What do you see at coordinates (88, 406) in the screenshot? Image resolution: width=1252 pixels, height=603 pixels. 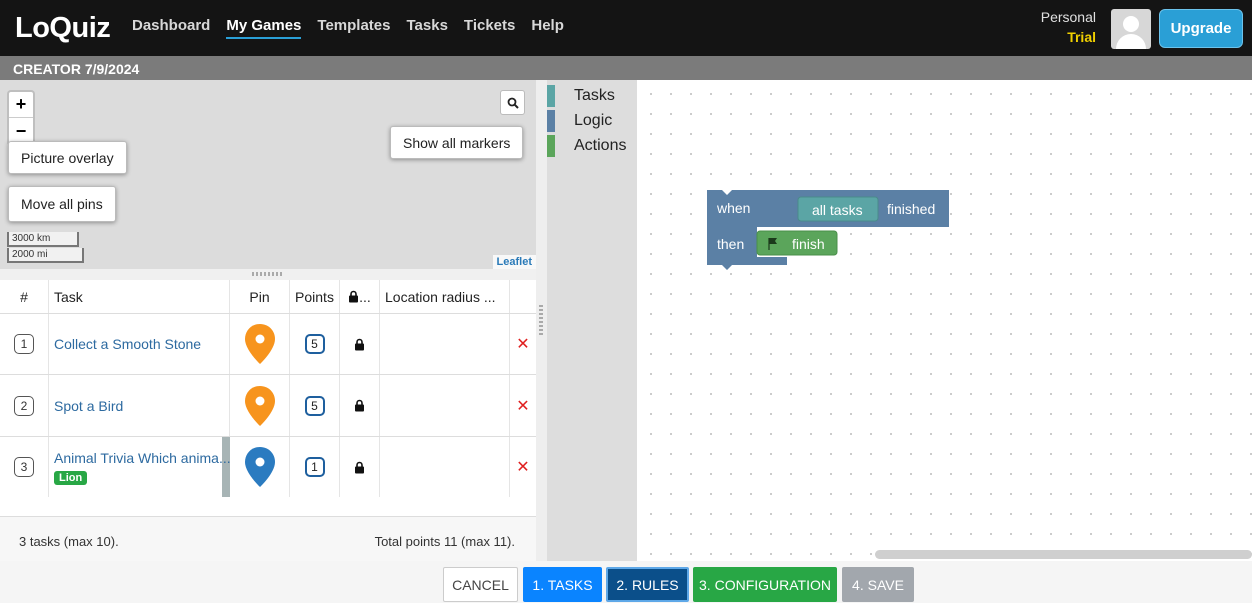 I see `task-link: Spot a Bird` at bounding box center [88, 406].